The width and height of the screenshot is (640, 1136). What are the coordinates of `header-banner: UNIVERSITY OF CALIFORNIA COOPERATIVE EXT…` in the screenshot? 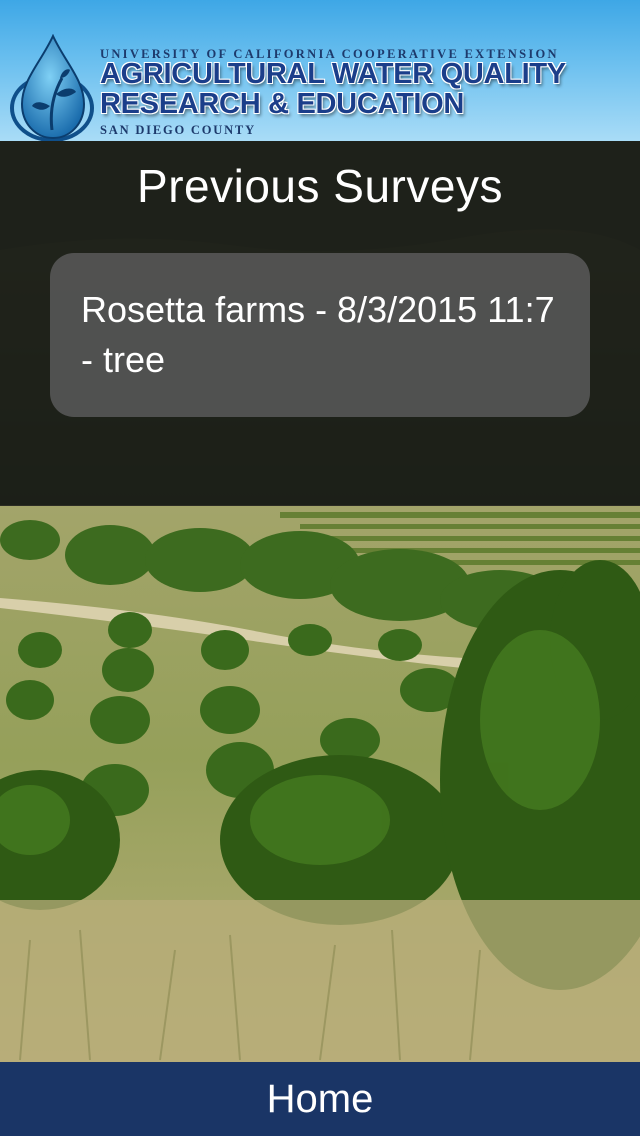 It's located at (320, 70).